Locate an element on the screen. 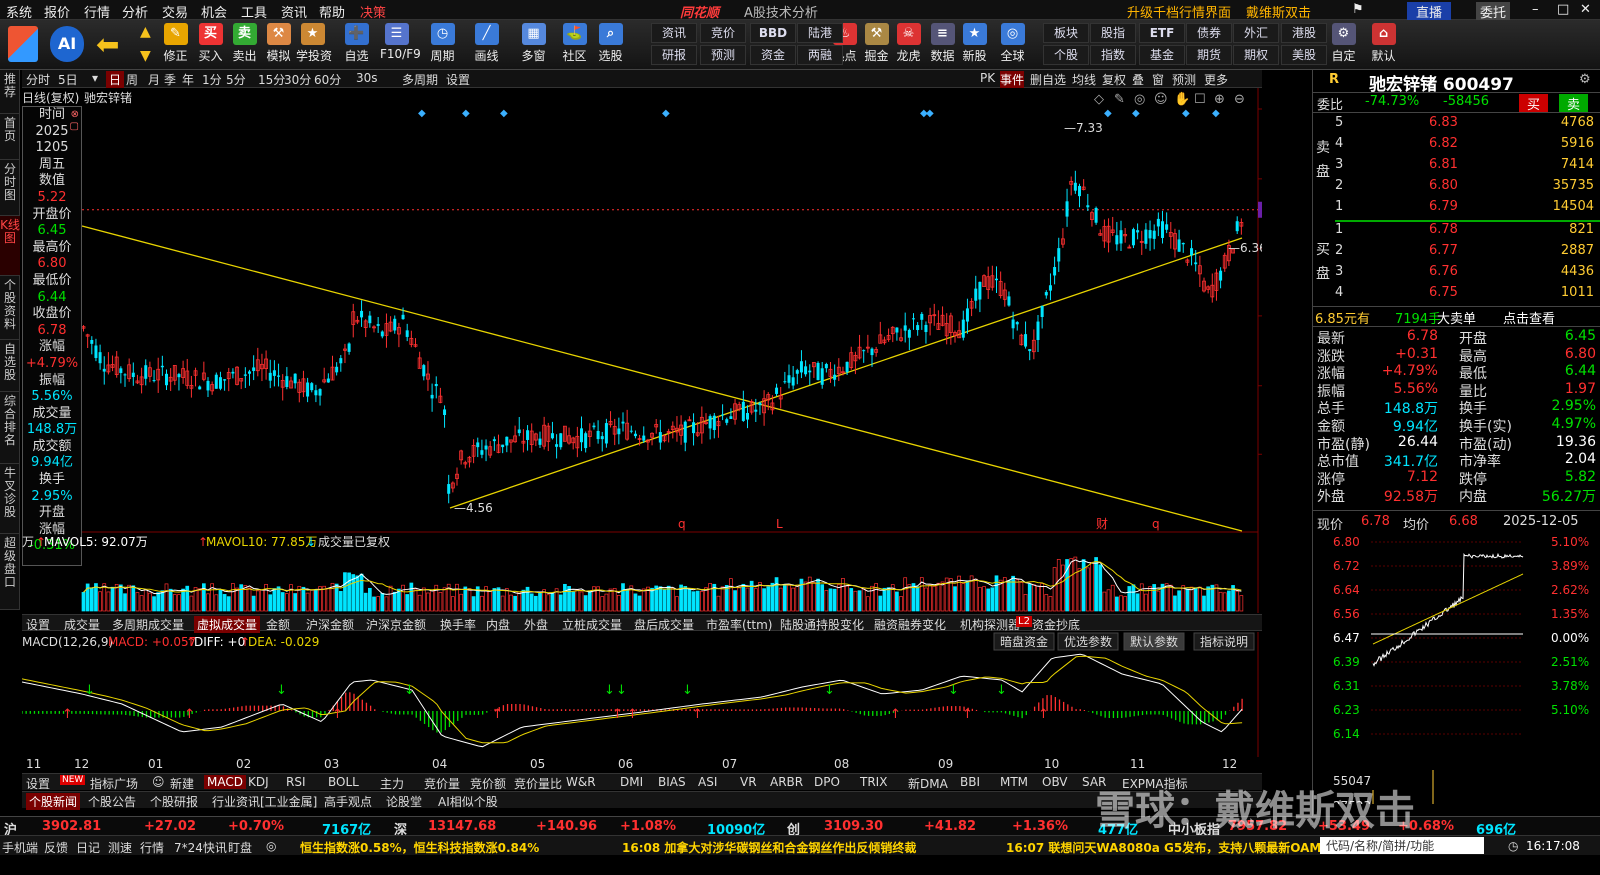 Image resolution: width=1600 pixels, height=875 pixels. leftnav-2: 分时图 is located at coordinates (10, 188).